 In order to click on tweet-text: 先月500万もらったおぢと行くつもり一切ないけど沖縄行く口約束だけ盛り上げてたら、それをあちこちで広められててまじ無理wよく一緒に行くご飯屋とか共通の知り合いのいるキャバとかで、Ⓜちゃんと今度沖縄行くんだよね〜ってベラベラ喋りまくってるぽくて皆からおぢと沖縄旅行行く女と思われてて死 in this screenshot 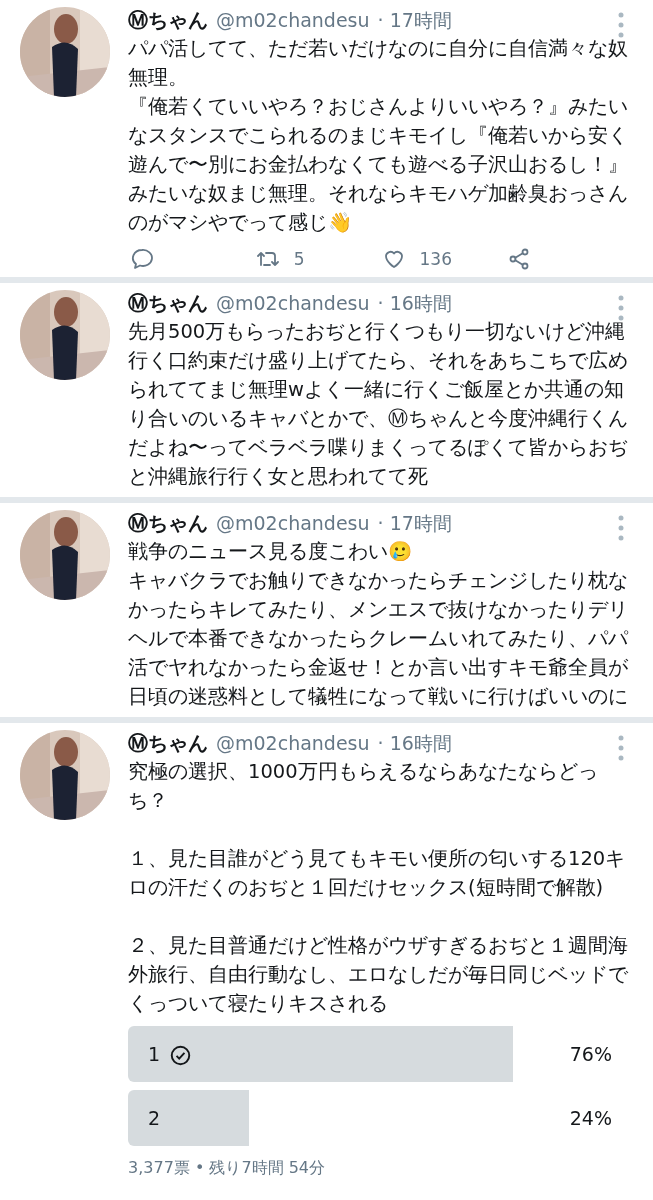, I will do `click(378, 404)`.